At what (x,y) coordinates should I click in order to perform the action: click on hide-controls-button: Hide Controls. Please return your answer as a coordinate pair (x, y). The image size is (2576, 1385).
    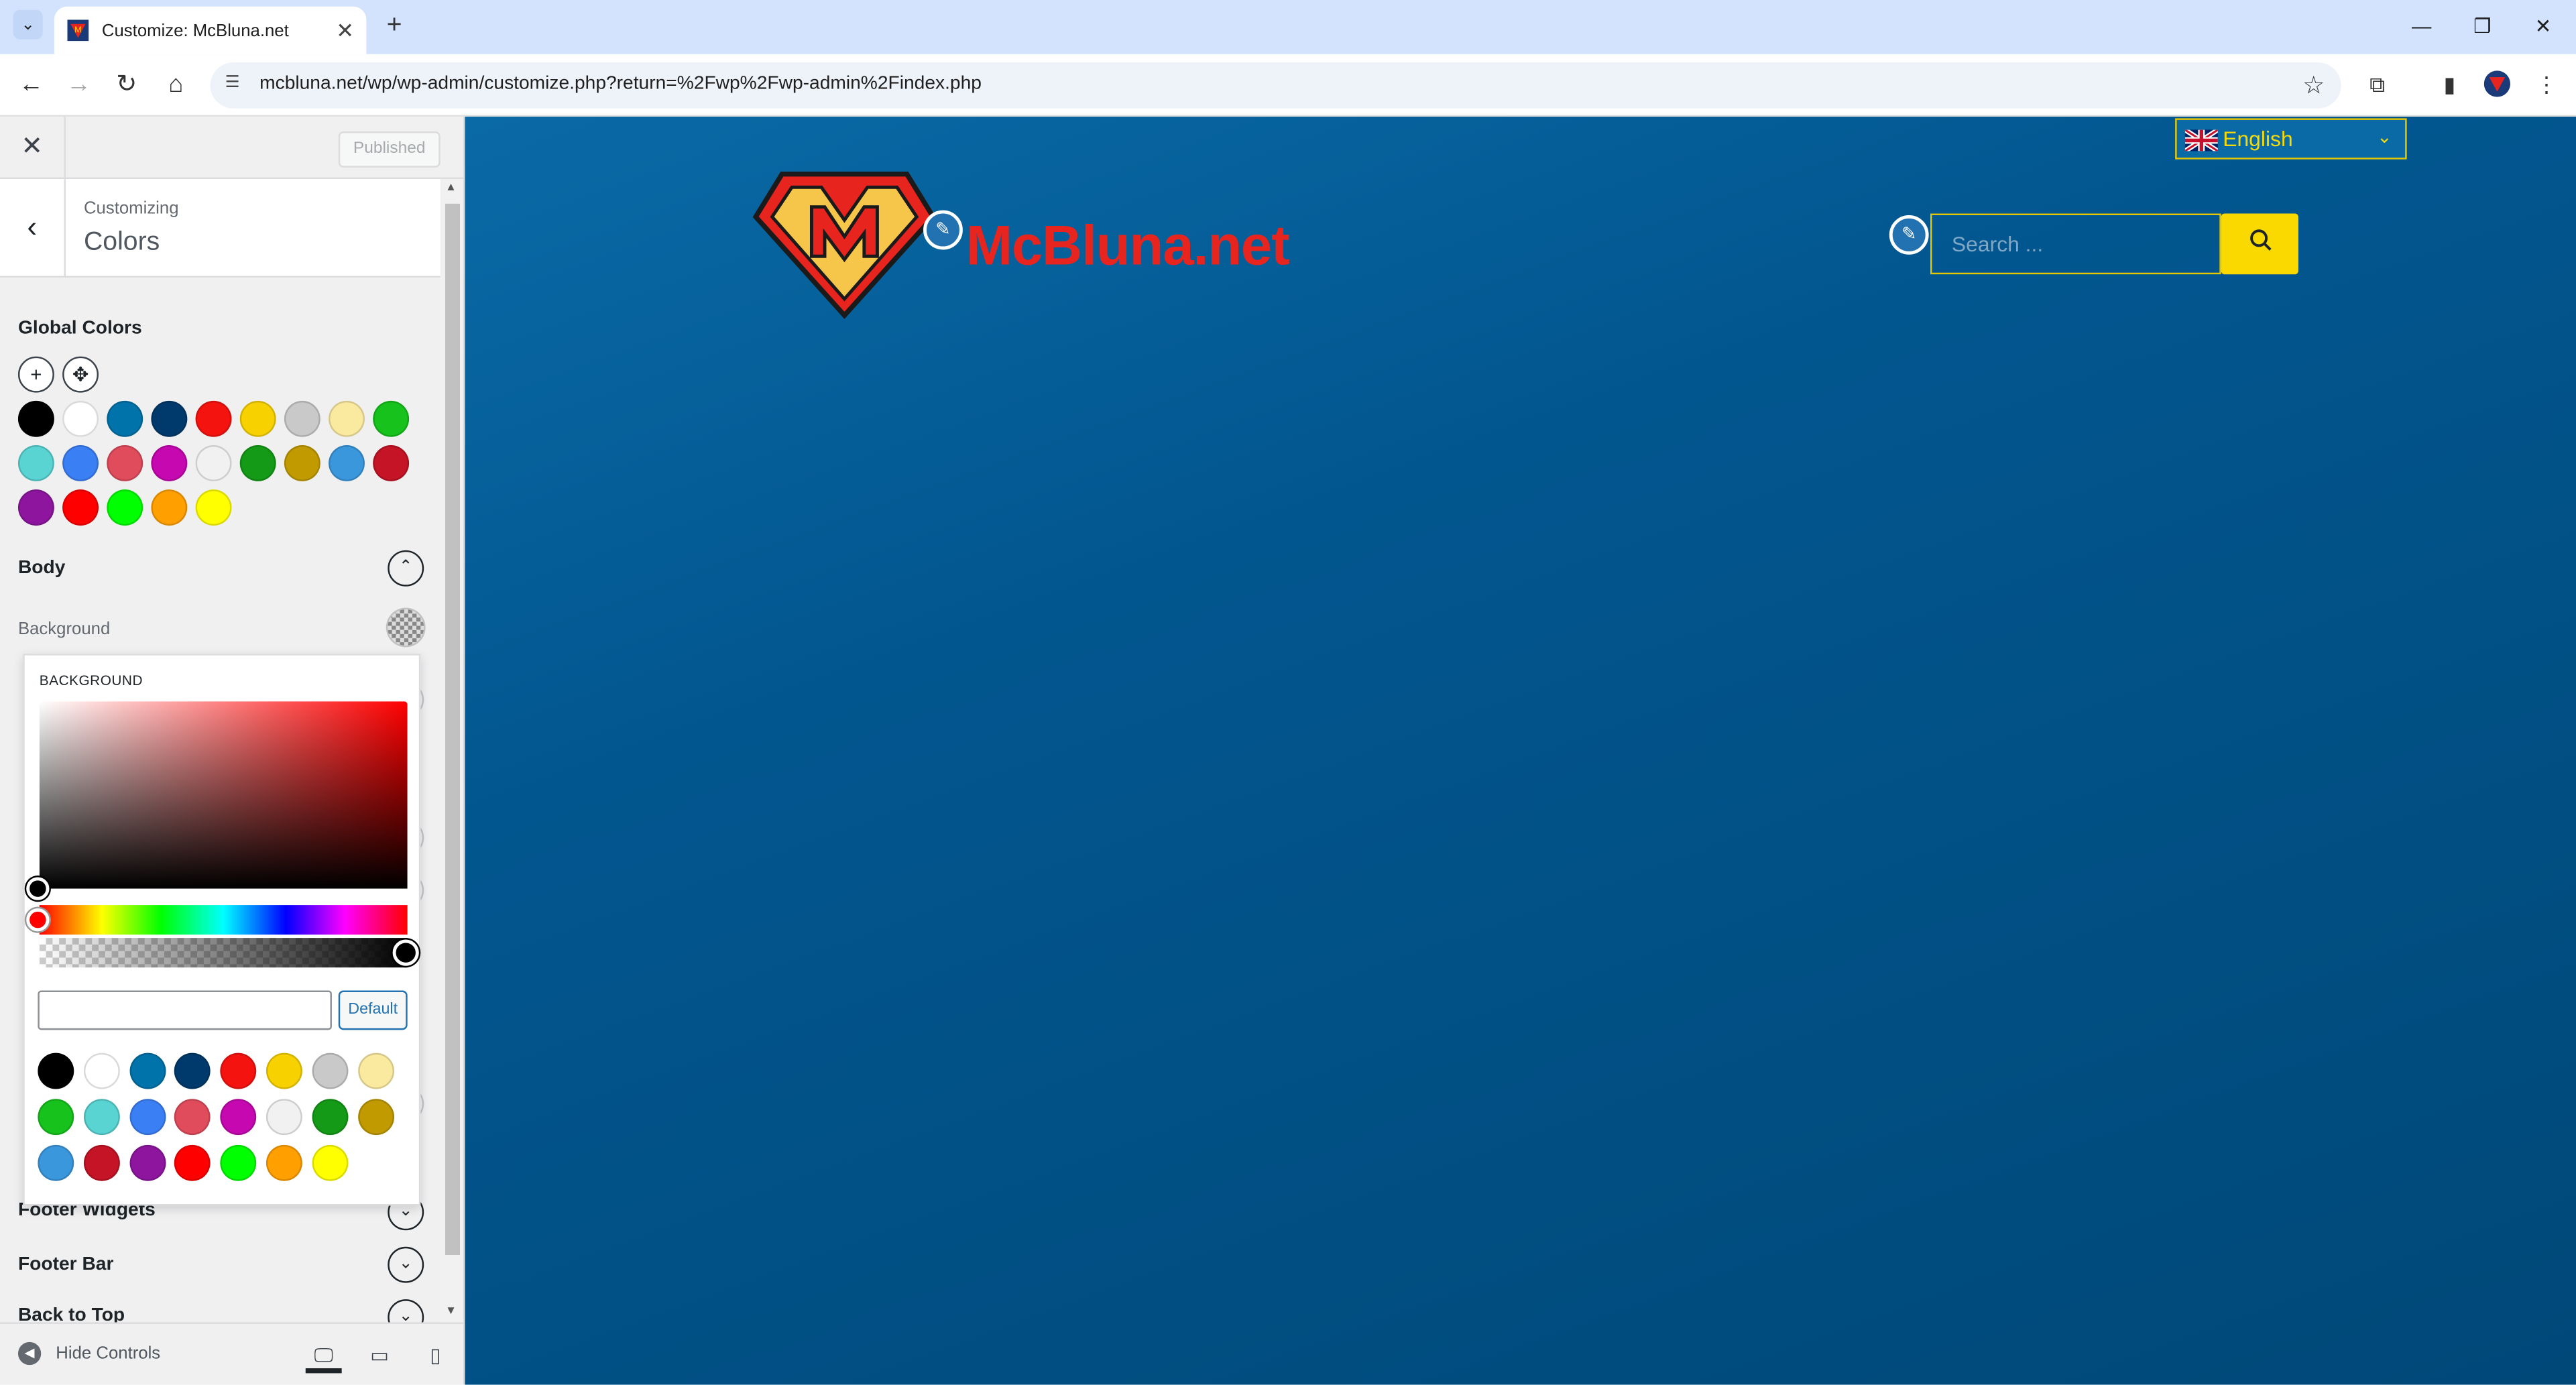
    Looking at the image, I should click on (108, 1353).